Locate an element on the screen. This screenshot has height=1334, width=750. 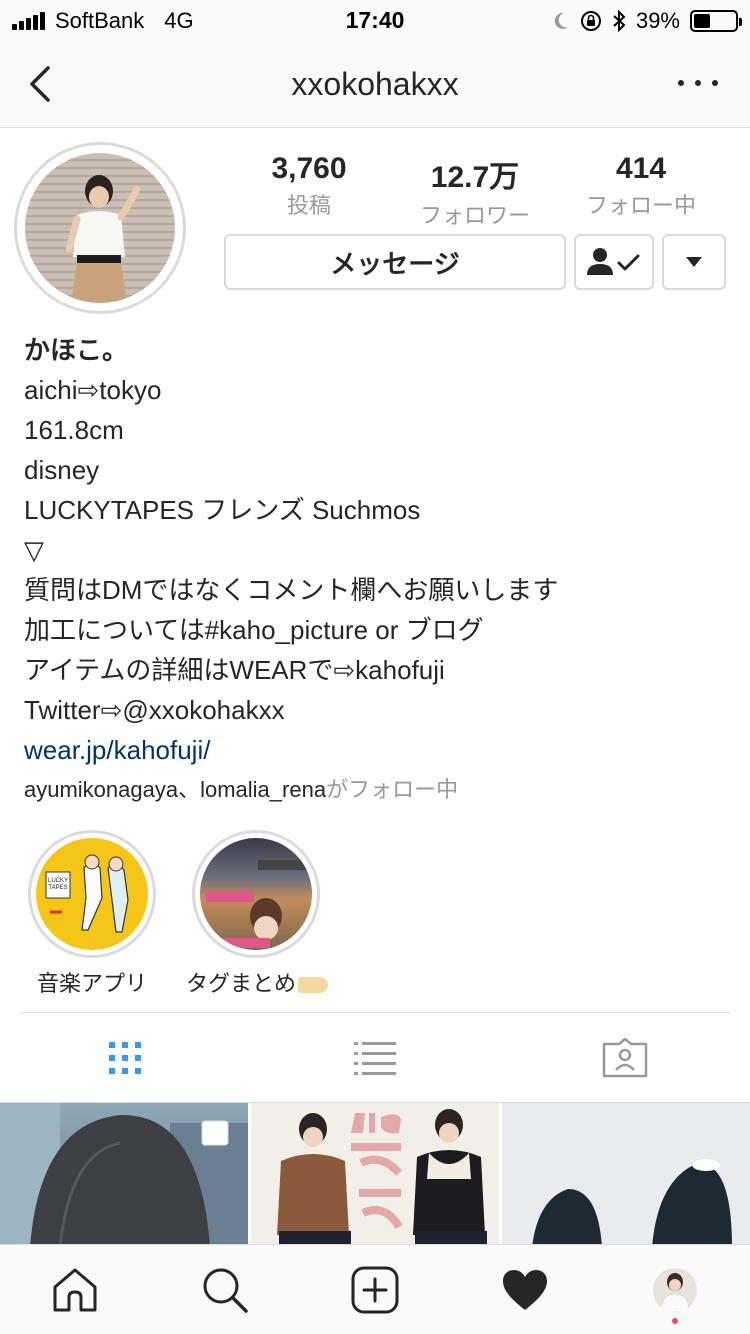
new-post-tab is located at coordinates (375, 1290).